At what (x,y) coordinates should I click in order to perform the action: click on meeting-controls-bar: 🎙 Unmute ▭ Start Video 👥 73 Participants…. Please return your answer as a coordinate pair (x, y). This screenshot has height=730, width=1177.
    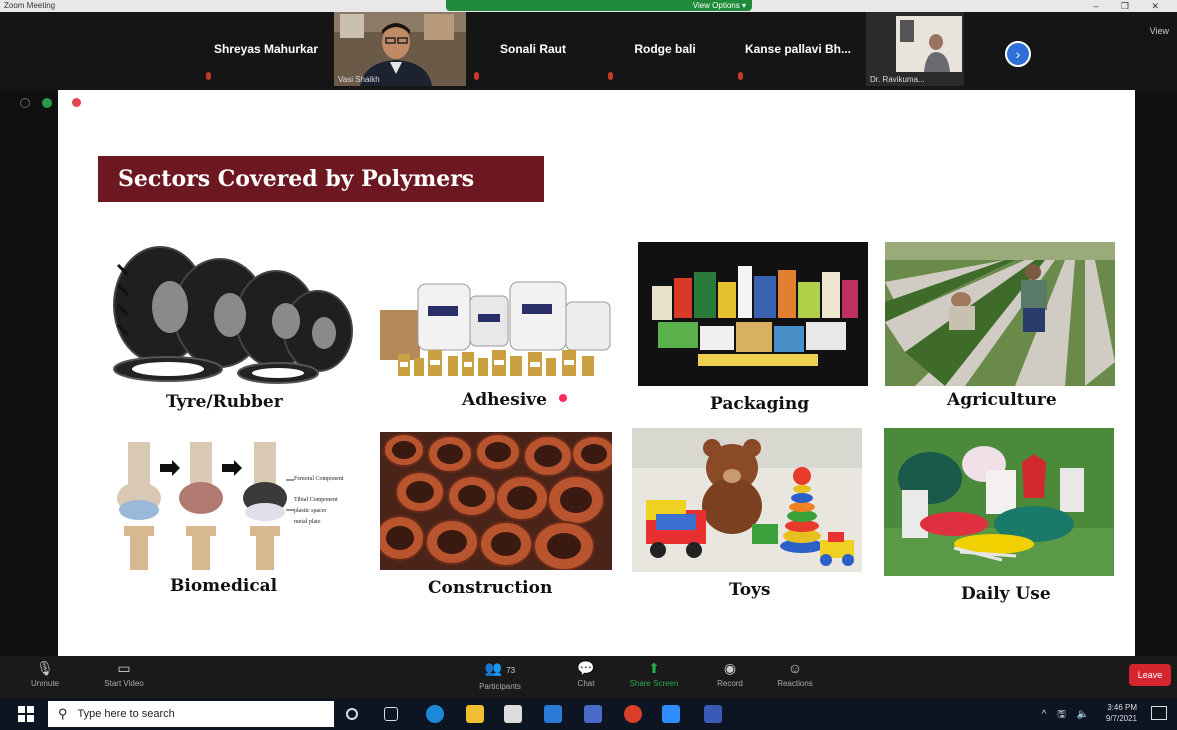
    Looking at the image, I should click on (588, 677).